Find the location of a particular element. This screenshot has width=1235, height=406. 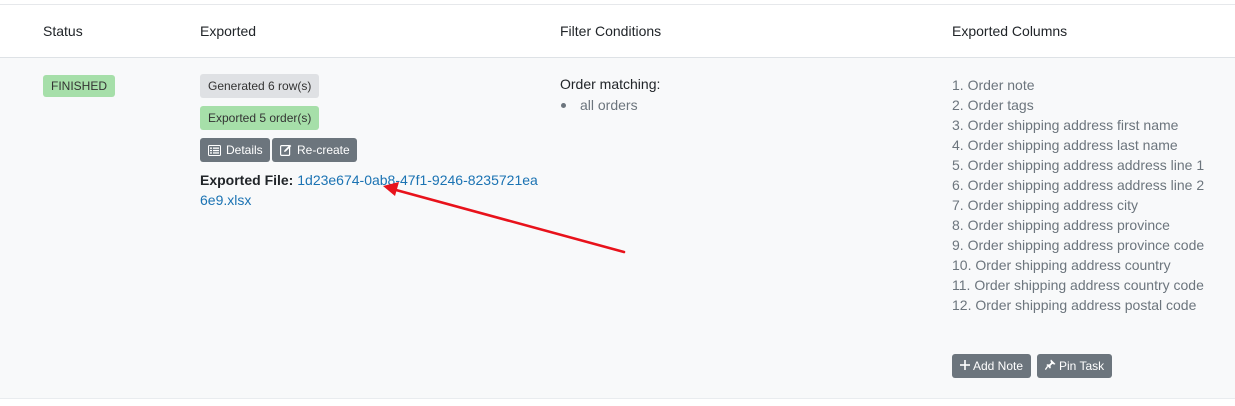

list-item: 11. Order shipping address country code is located at coordinates (1078, 285).